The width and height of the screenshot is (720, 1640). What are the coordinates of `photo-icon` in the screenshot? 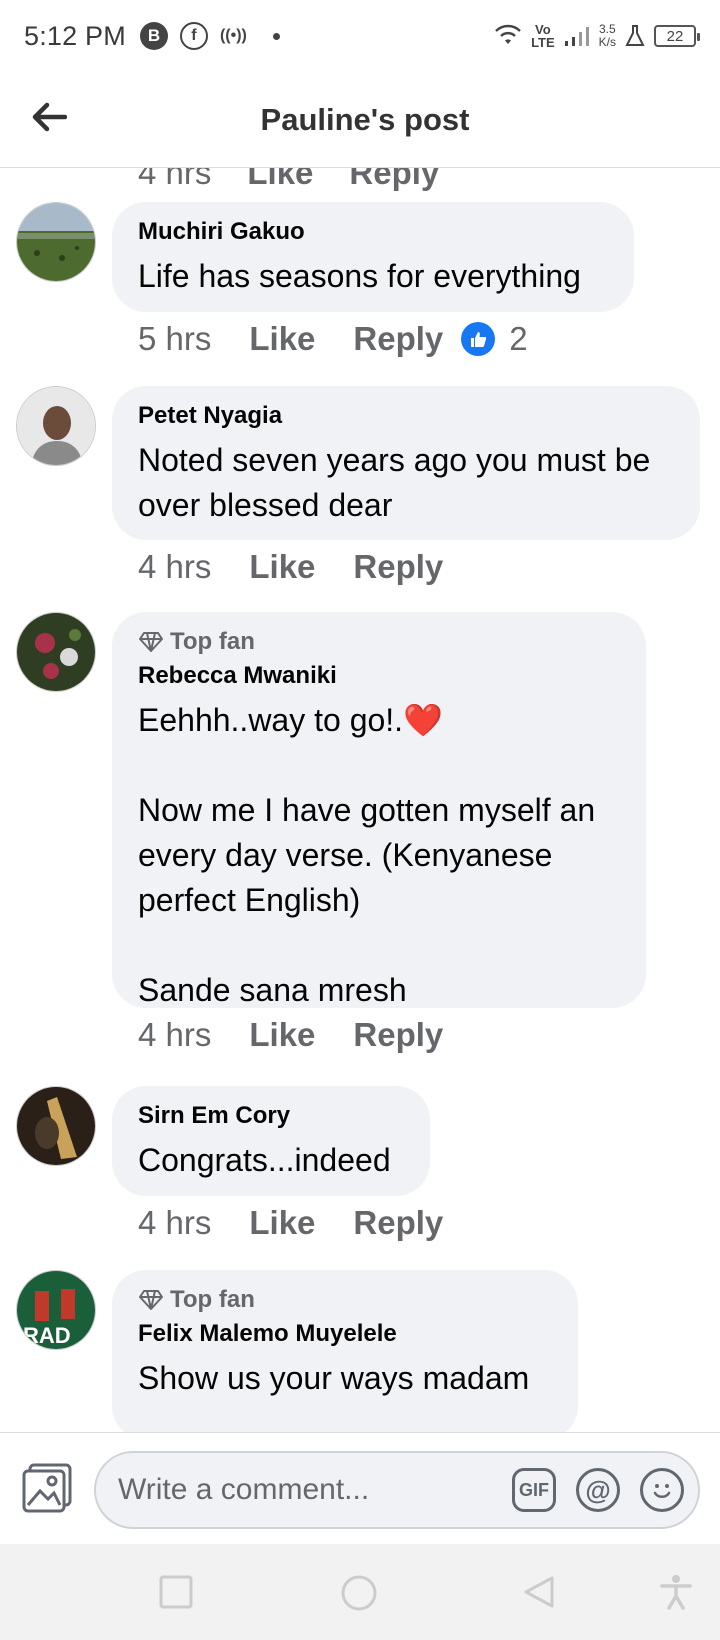 It's located at (47, 1488).